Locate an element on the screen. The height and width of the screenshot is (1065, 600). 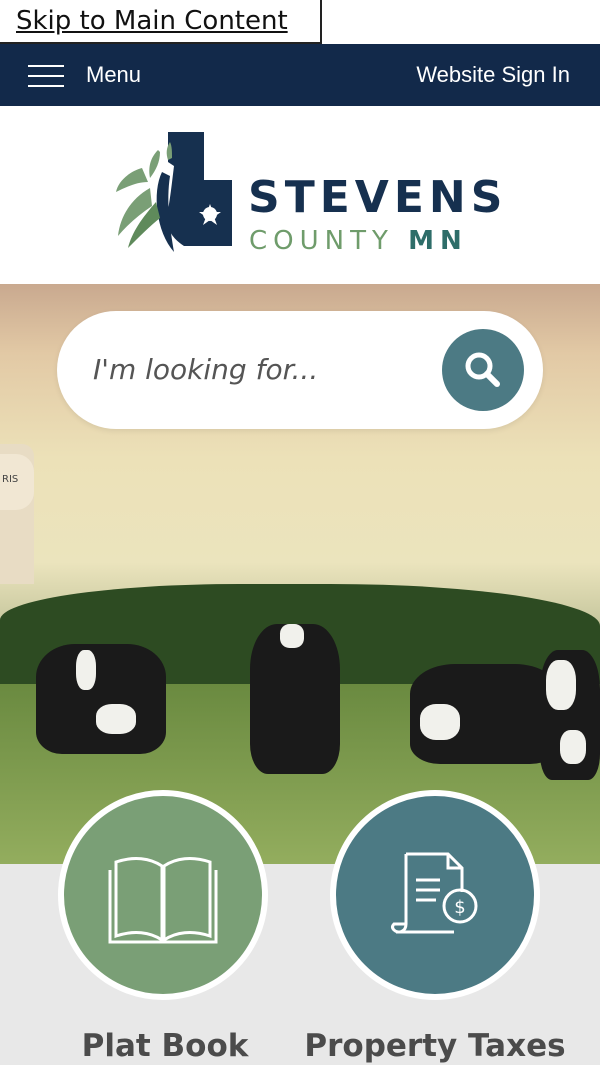
tax-document-icon: $ is located at coordinates (434, 893).